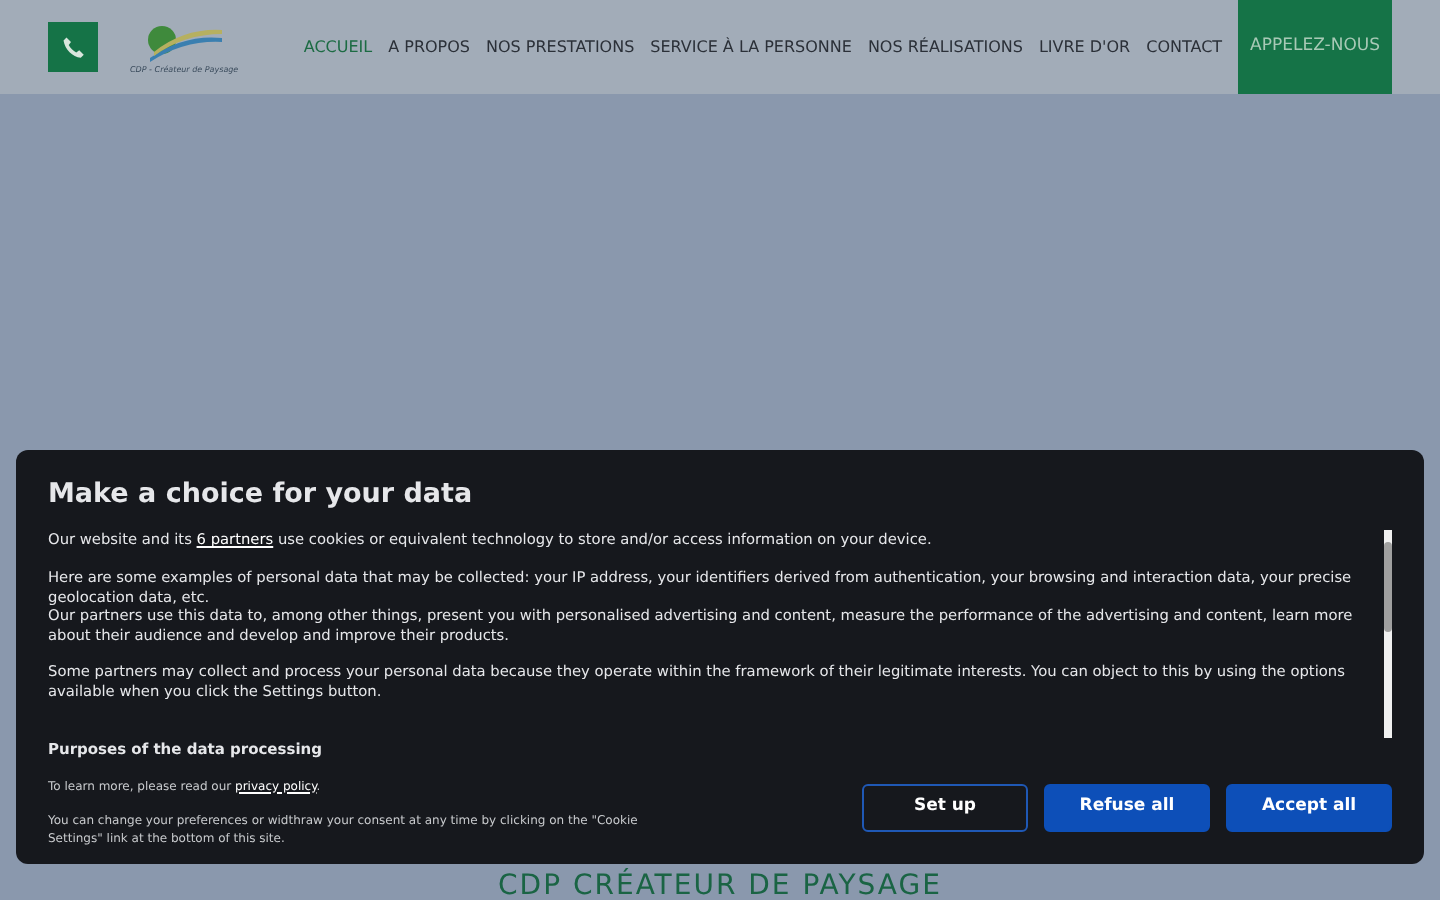 The width and height of the screenshot is (1440, 900). I want to click on scrollbar, so click(1387, 634).